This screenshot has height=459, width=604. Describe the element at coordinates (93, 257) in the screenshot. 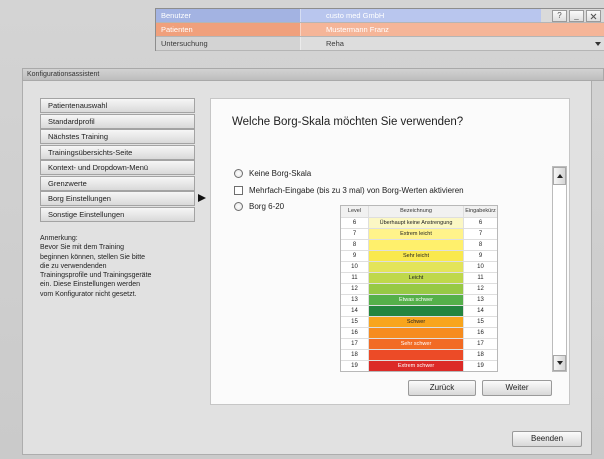

I see `note-line: beginnen können, stellen Sie bitte` at that location.